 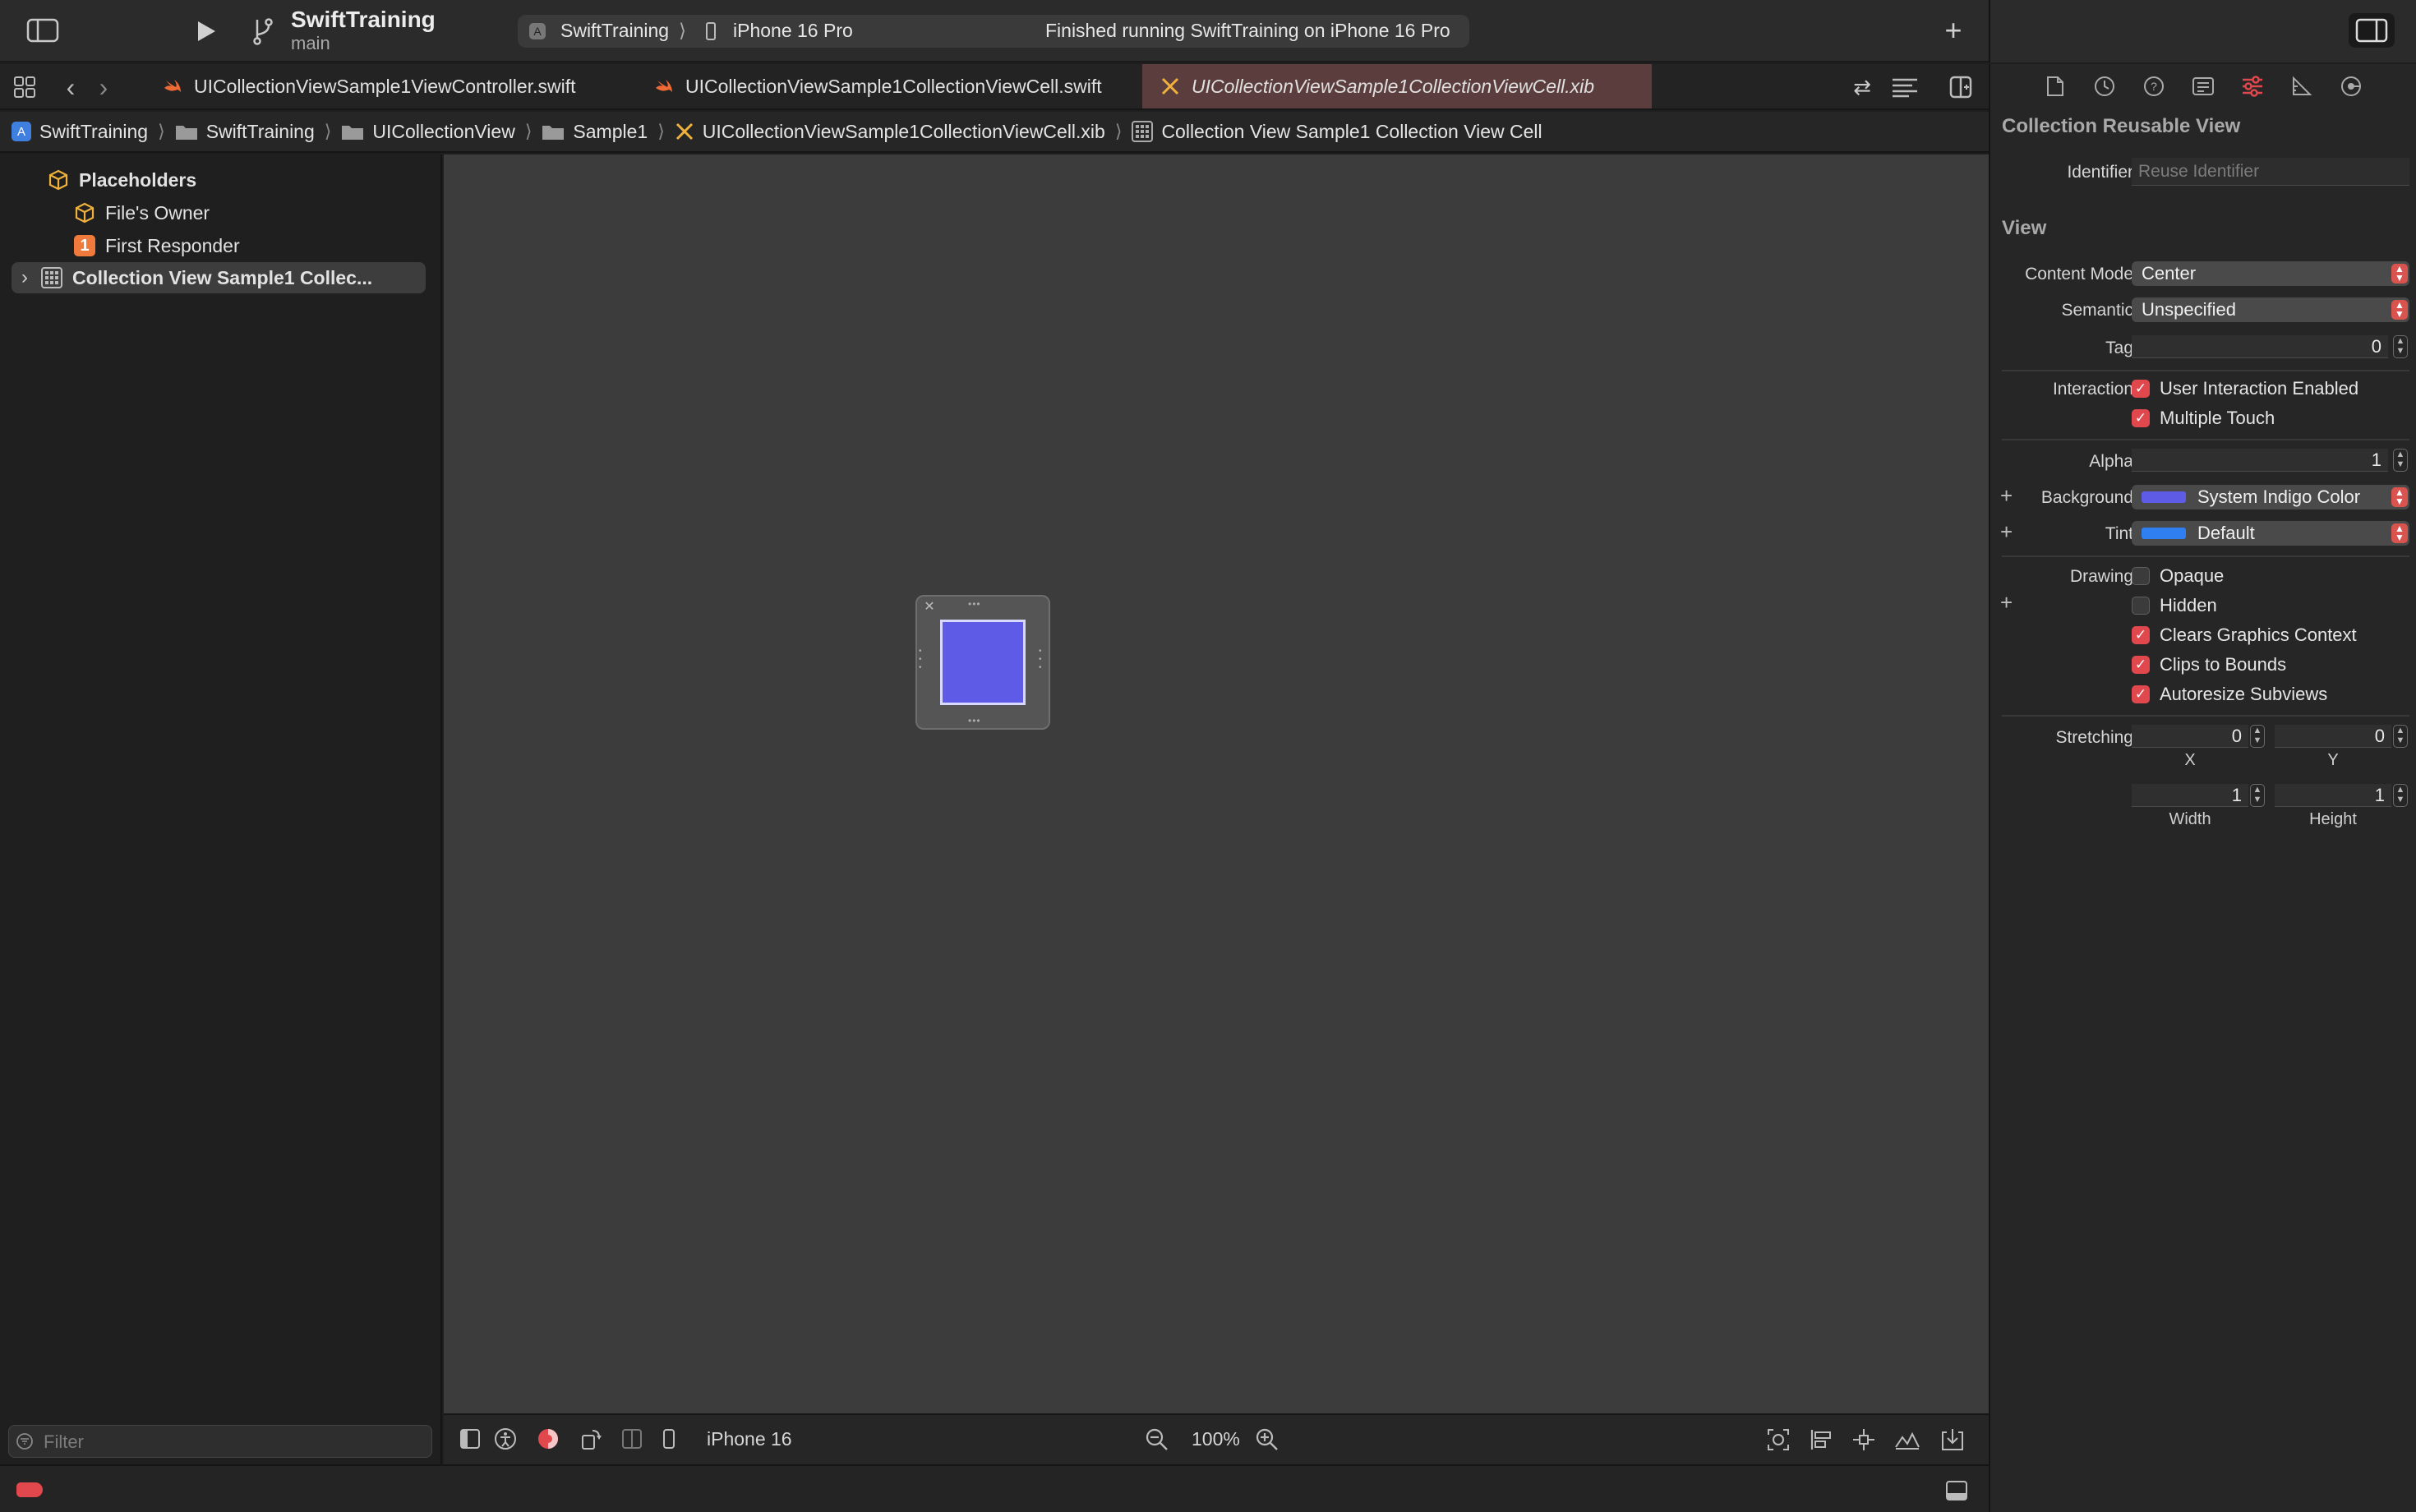 What do you see at coordinates (220, 1441) in the screenshot?
I see `outline-filter-field: Filter` at bounding box center [220, 1441].